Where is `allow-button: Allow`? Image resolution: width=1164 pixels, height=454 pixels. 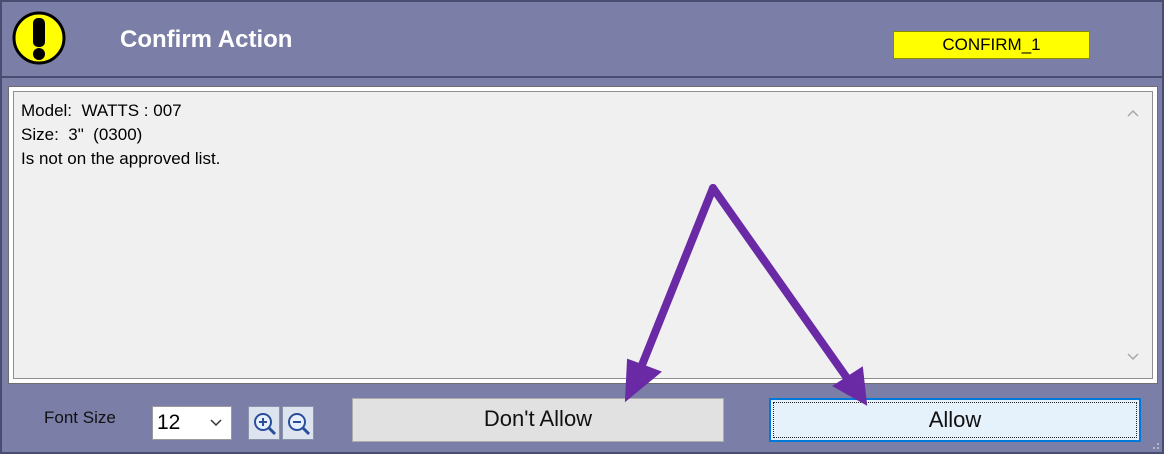
allow-button: Allow is located at coordinates (955, 420).